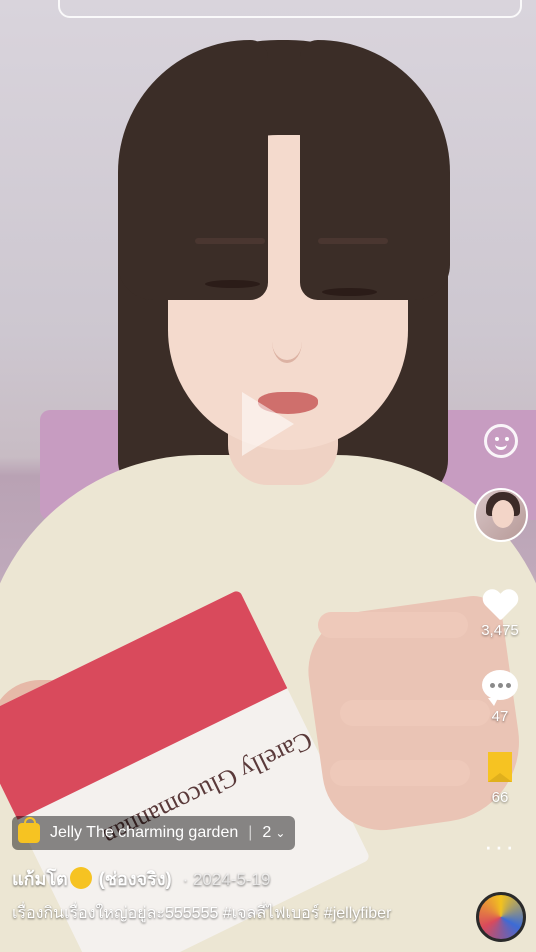 This screenshot has height=952, width=536. What do you see at coordinates (144, 832) in the screenshot?
I see `shop-label: Jelly The charming garden` at bounding box center [144, 832].